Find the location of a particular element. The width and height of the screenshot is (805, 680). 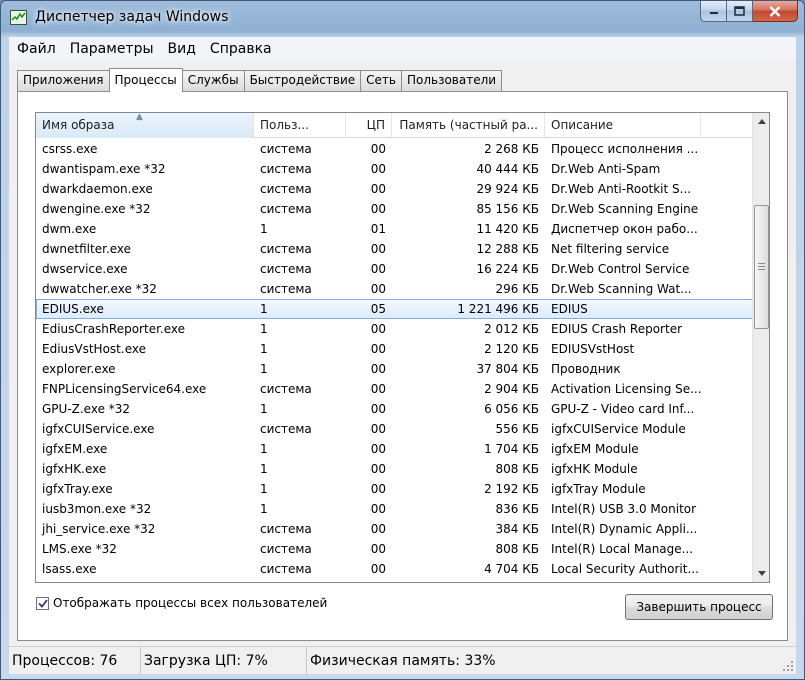

scroll-down-button is located at coordinates (761, 573).